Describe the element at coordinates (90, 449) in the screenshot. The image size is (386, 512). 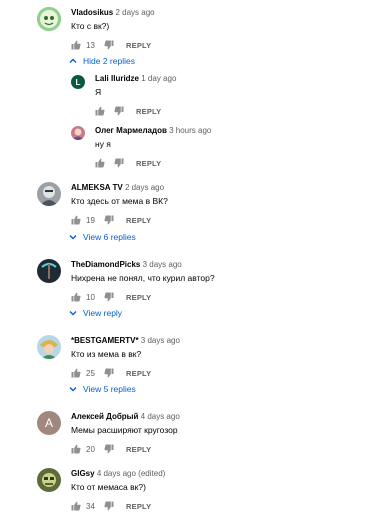
I see `like-count: 20` at that location.